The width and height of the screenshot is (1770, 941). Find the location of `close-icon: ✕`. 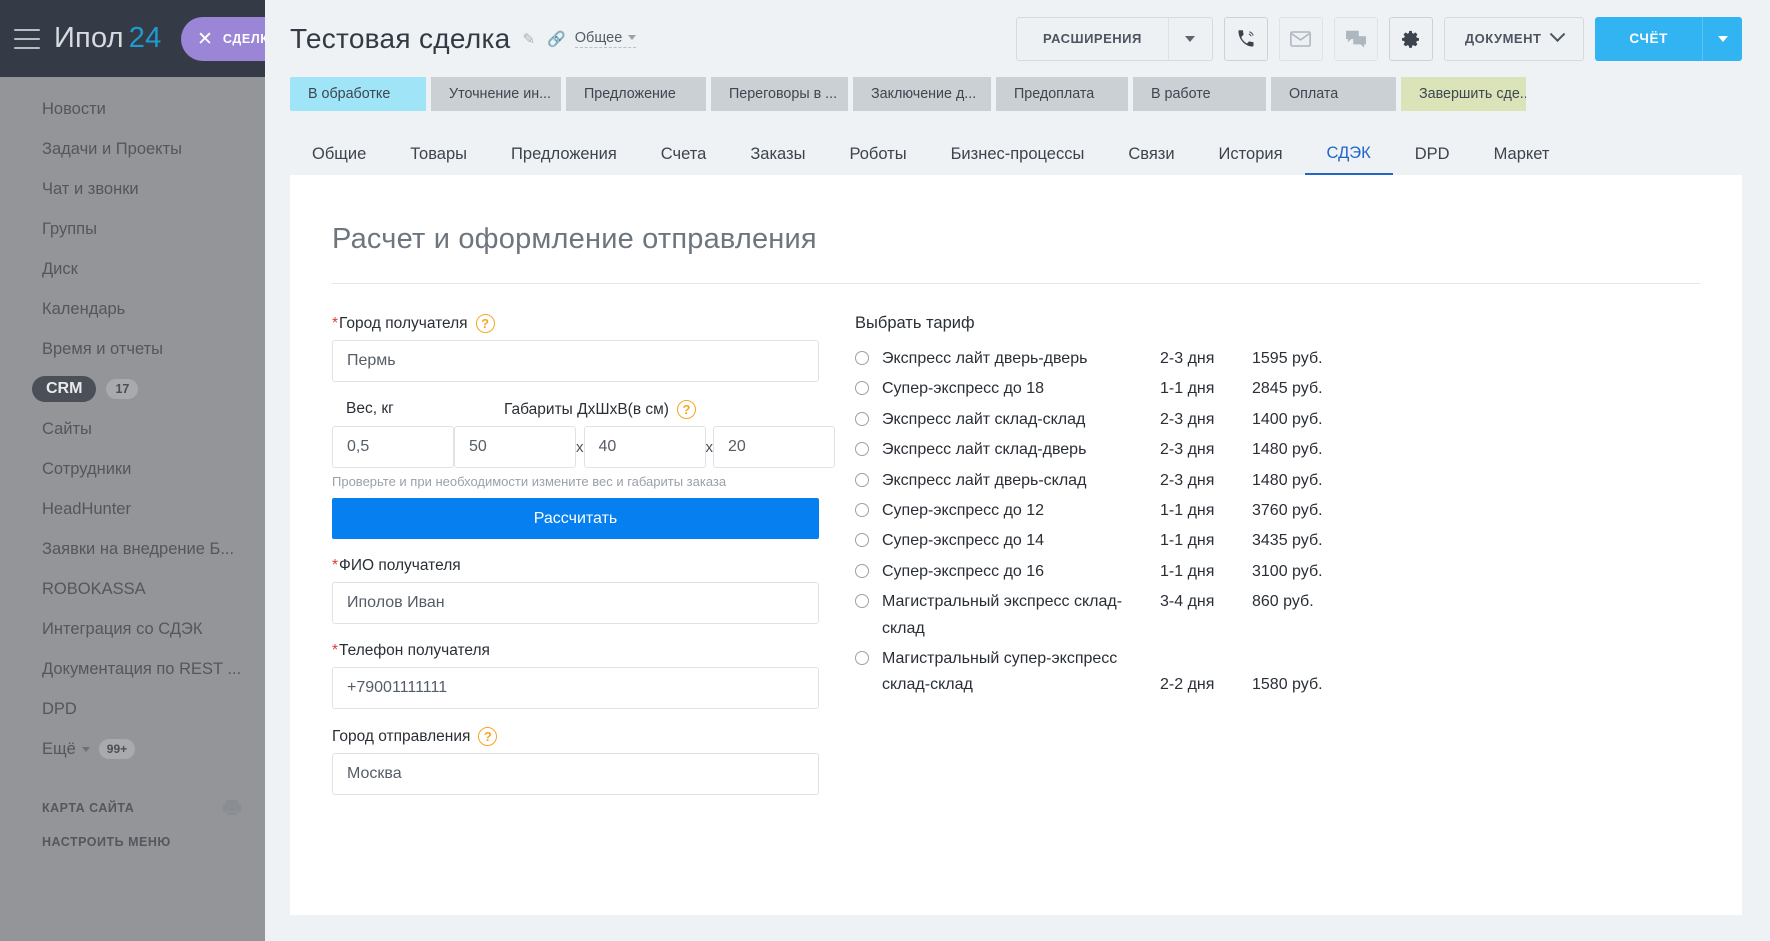

close-icon: ✕ is located at coordinates (205, 39).